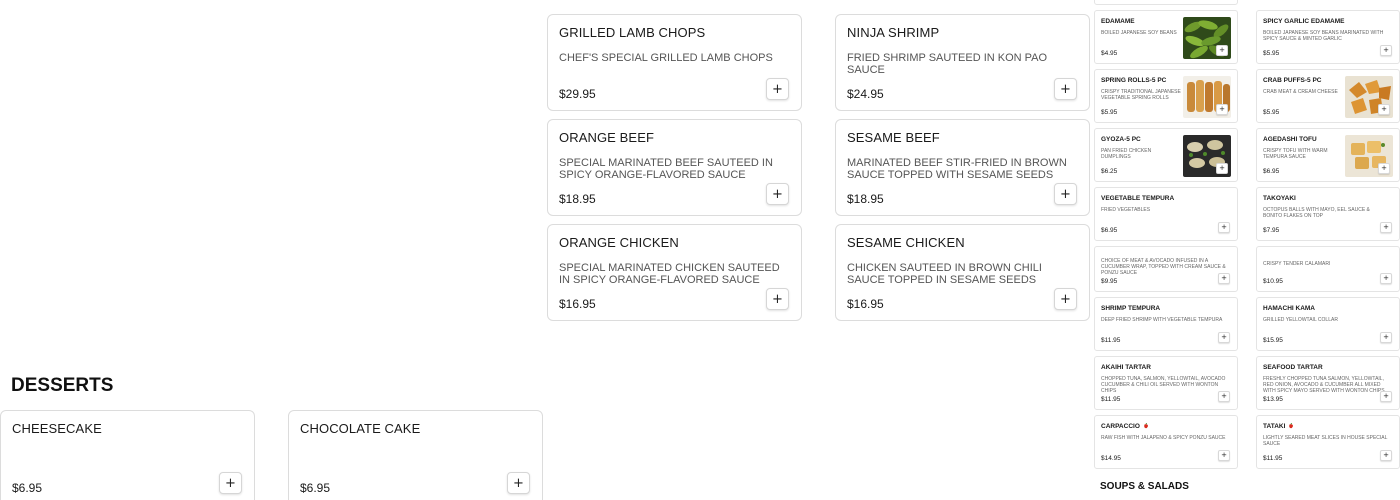  What do you see at coordinates (1273, 281) in the screenshot?
I see `item-price: $10.95` at bounding box center [1273, 281].